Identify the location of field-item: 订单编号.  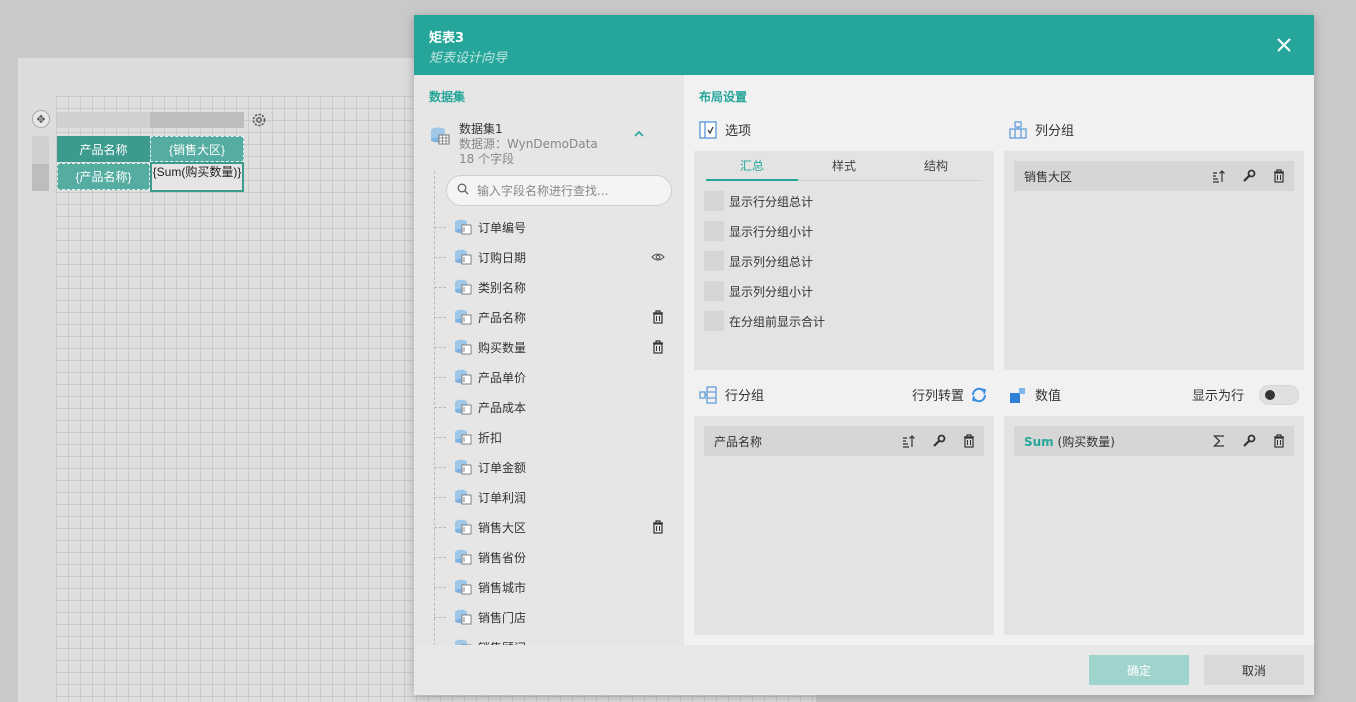
(554, 227).